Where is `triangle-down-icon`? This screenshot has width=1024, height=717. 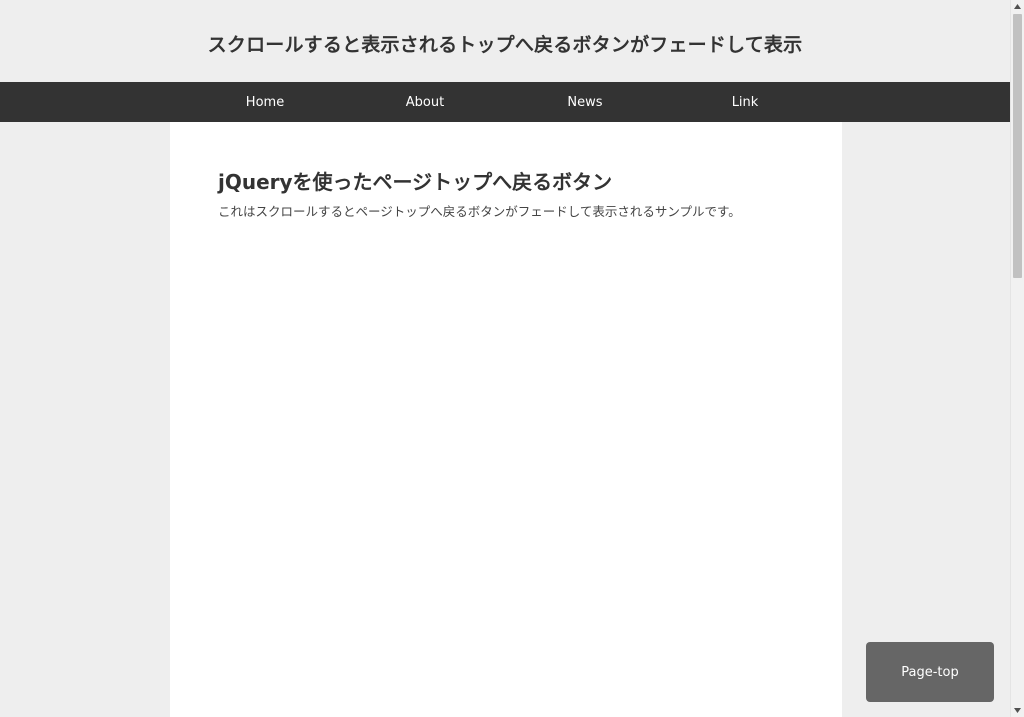 triangle-down-icon is located at coordinates (1017, 710).